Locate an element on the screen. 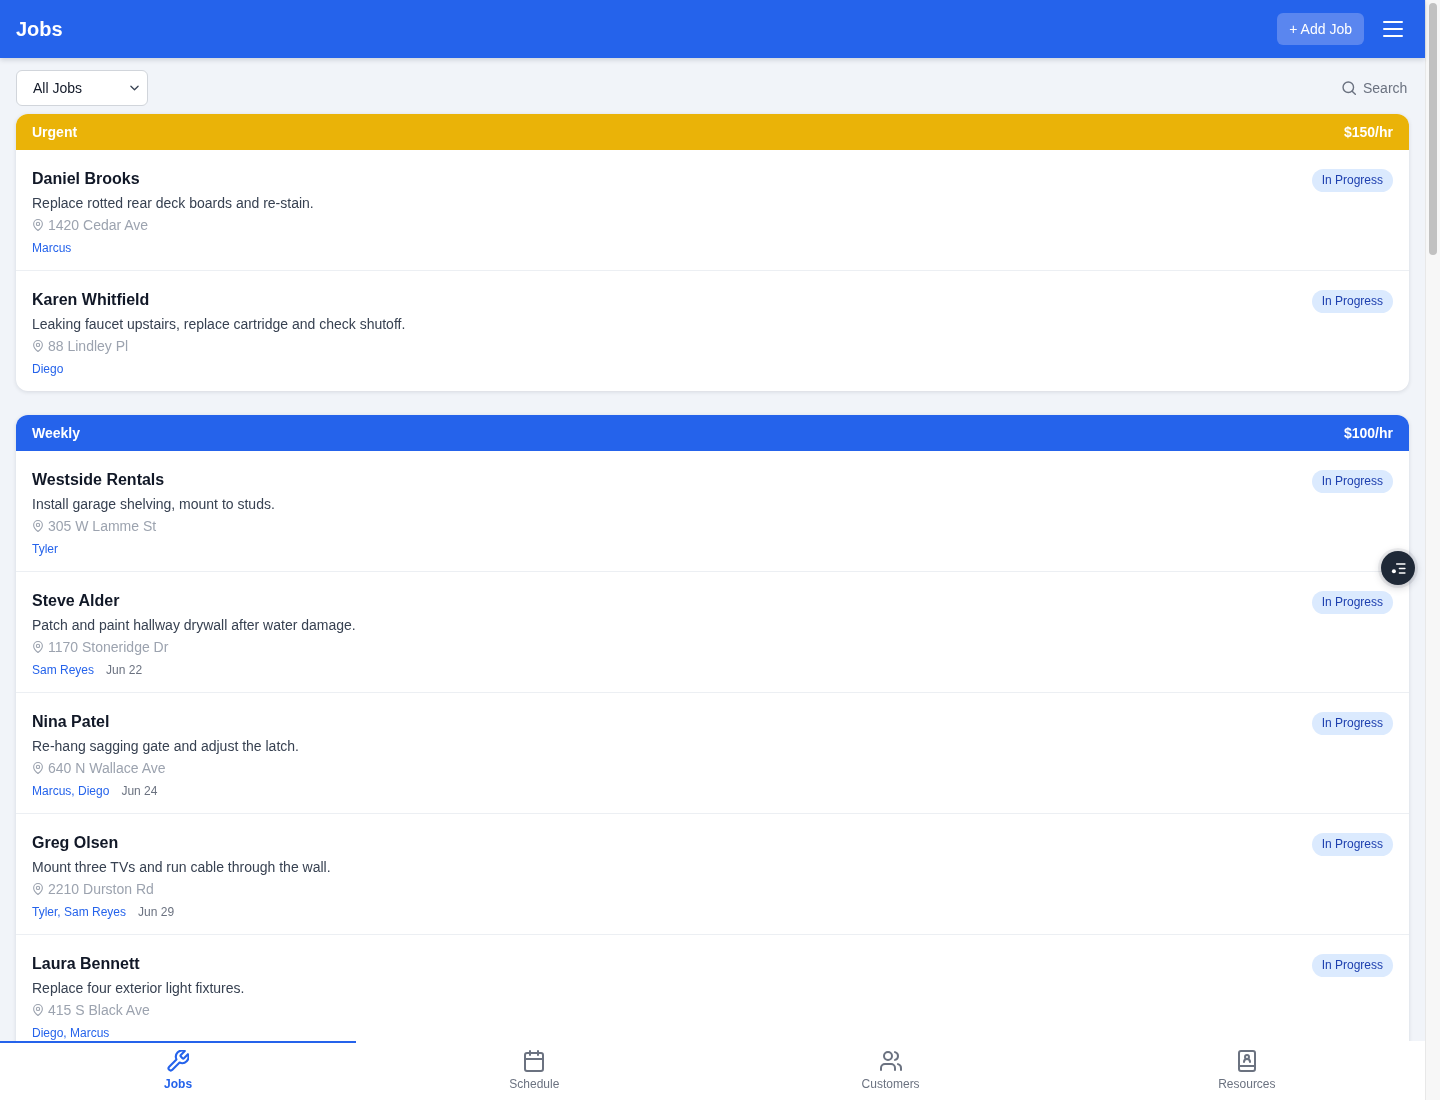 This screenshot has height=1100, width=1440. job-address: 88 Lindley Pl is located at coordinates (88, 346).